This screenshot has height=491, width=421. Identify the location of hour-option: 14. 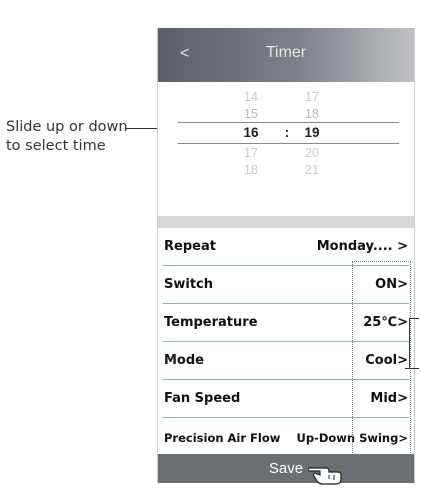
(251, 97).